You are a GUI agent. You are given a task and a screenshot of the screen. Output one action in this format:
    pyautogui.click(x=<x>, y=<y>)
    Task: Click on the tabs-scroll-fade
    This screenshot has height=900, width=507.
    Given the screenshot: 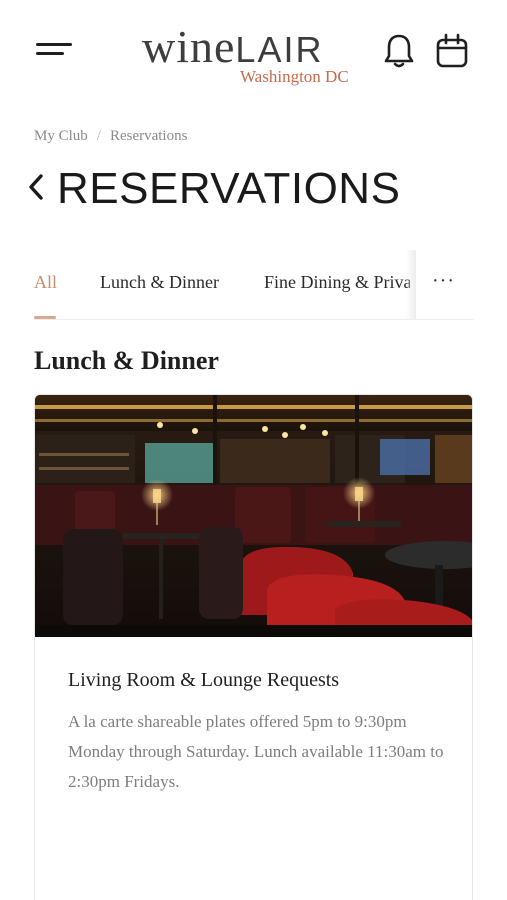 What is the action you would take?
    pyautogui.click(x=411, y=285)
    